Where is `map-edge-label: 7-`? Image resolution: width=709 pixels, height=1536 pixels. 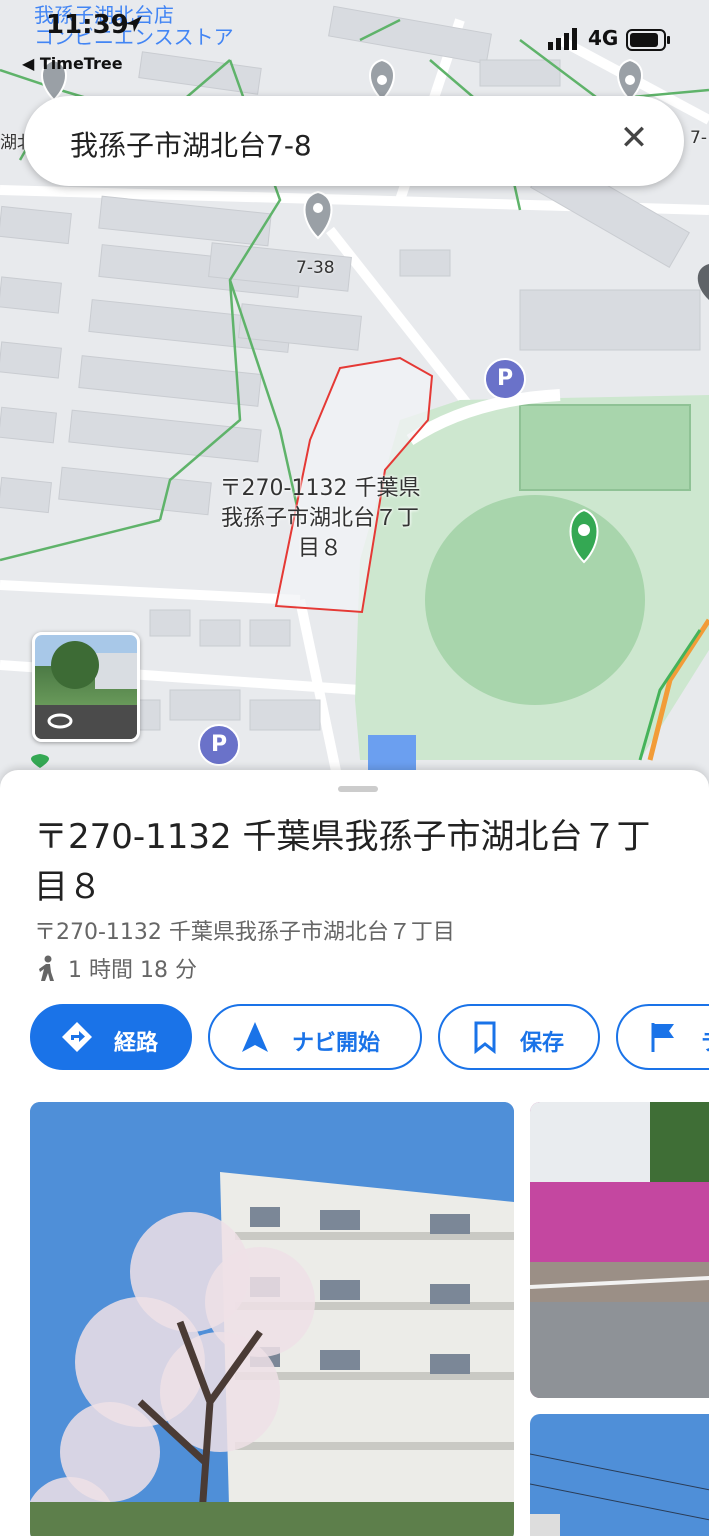 map-edge-label: 7- is located at coordinates (698, 138).